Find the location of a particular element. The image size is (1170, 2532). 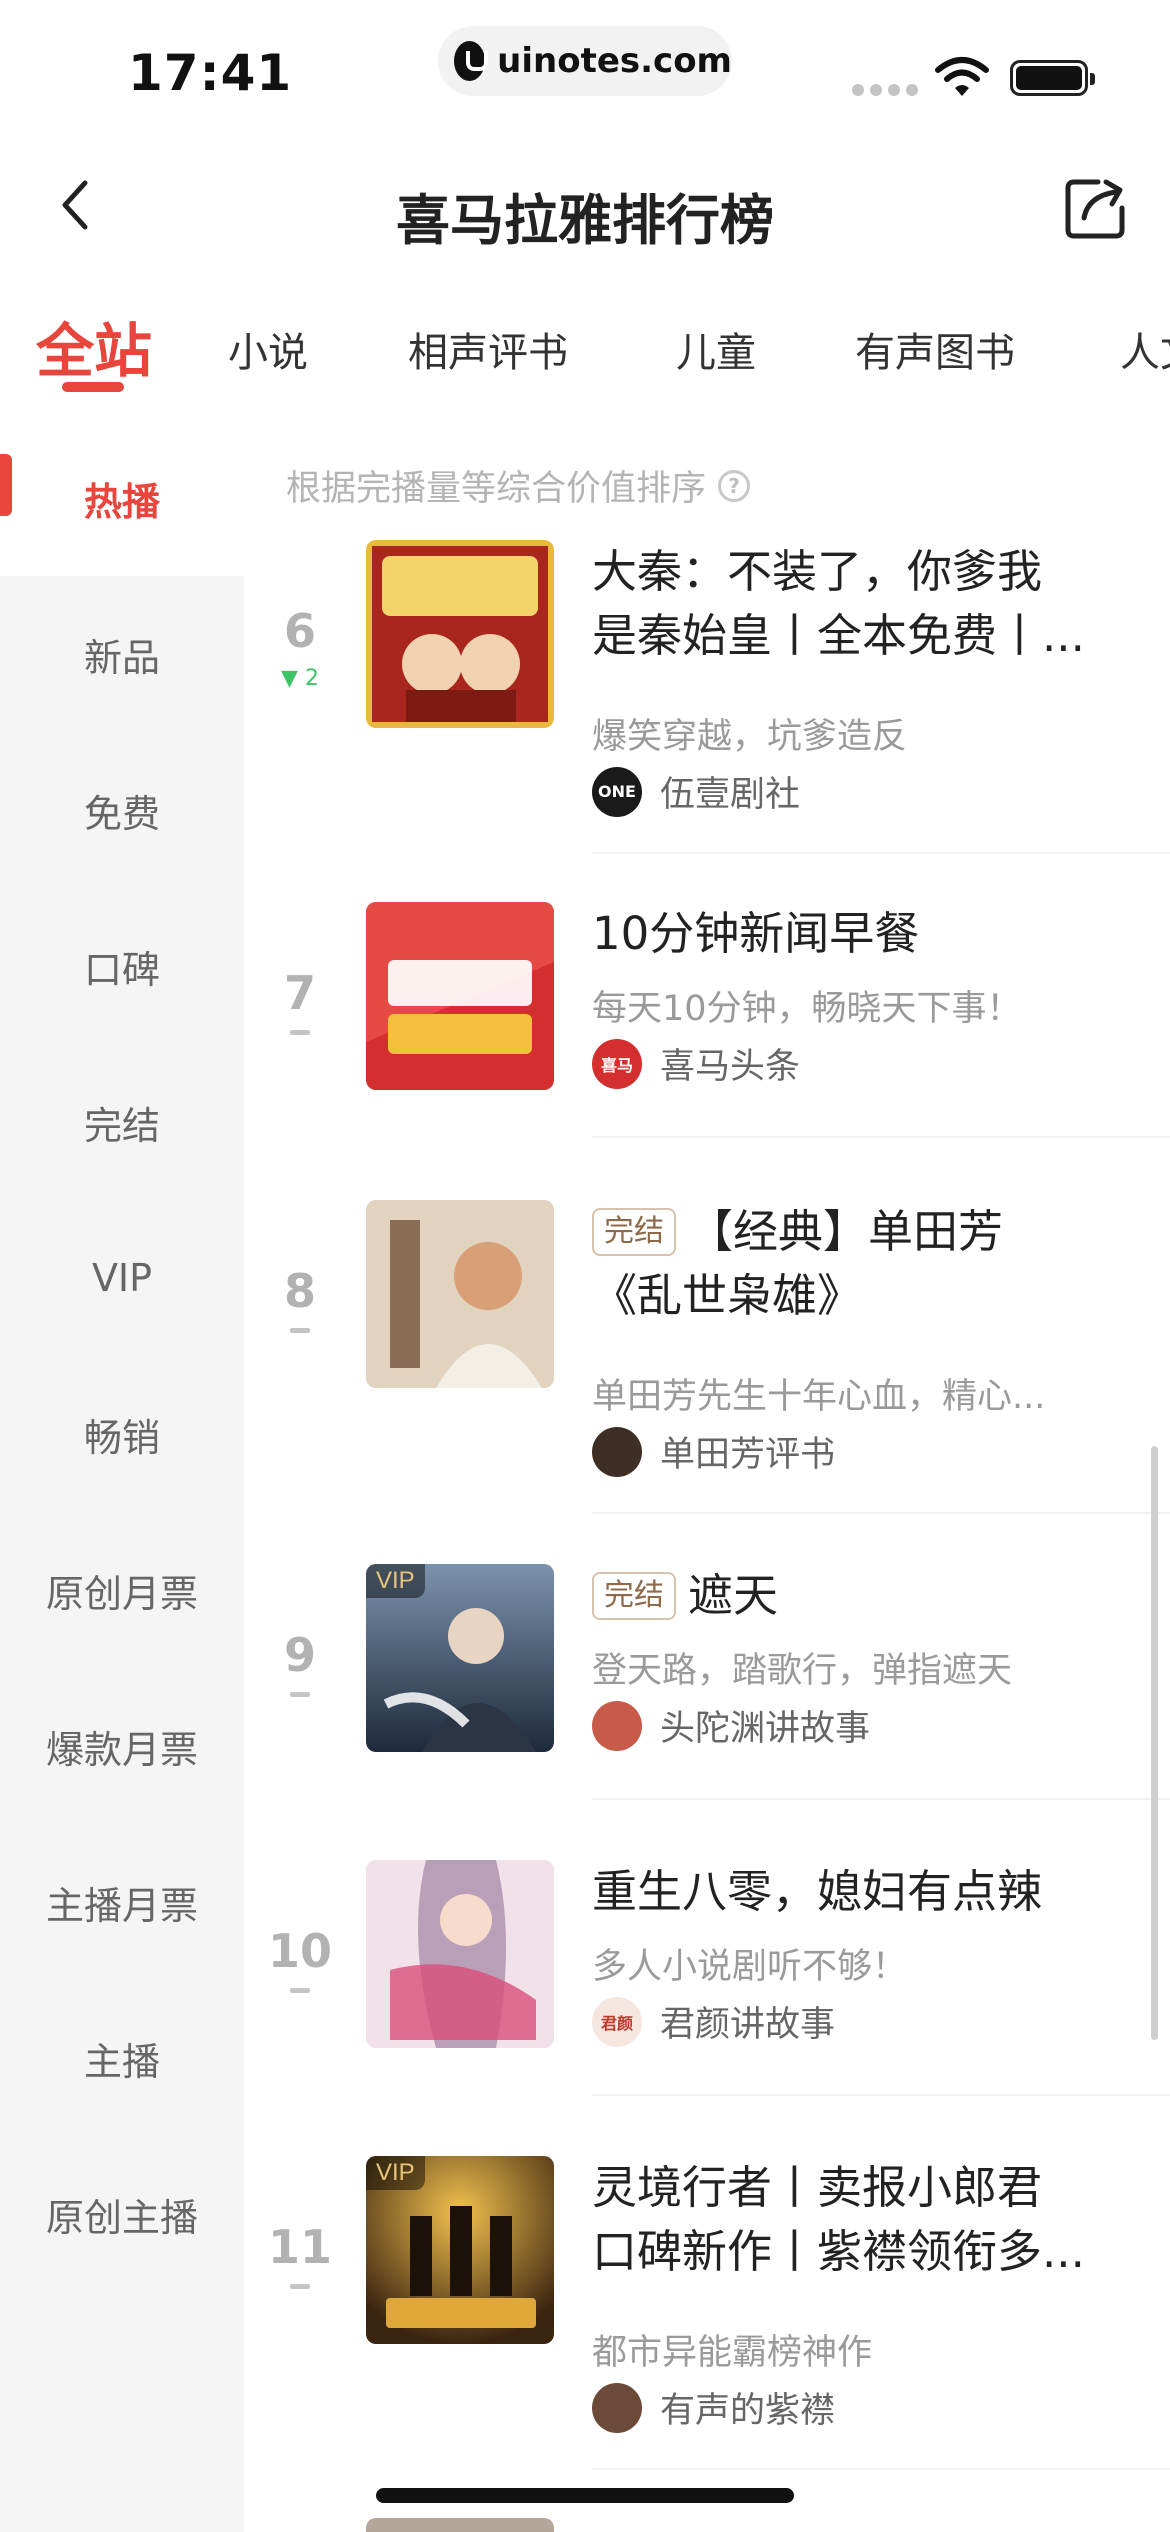

album-description: 爆笑穿越，坑爹造反 is located at coordinates (750, 737).